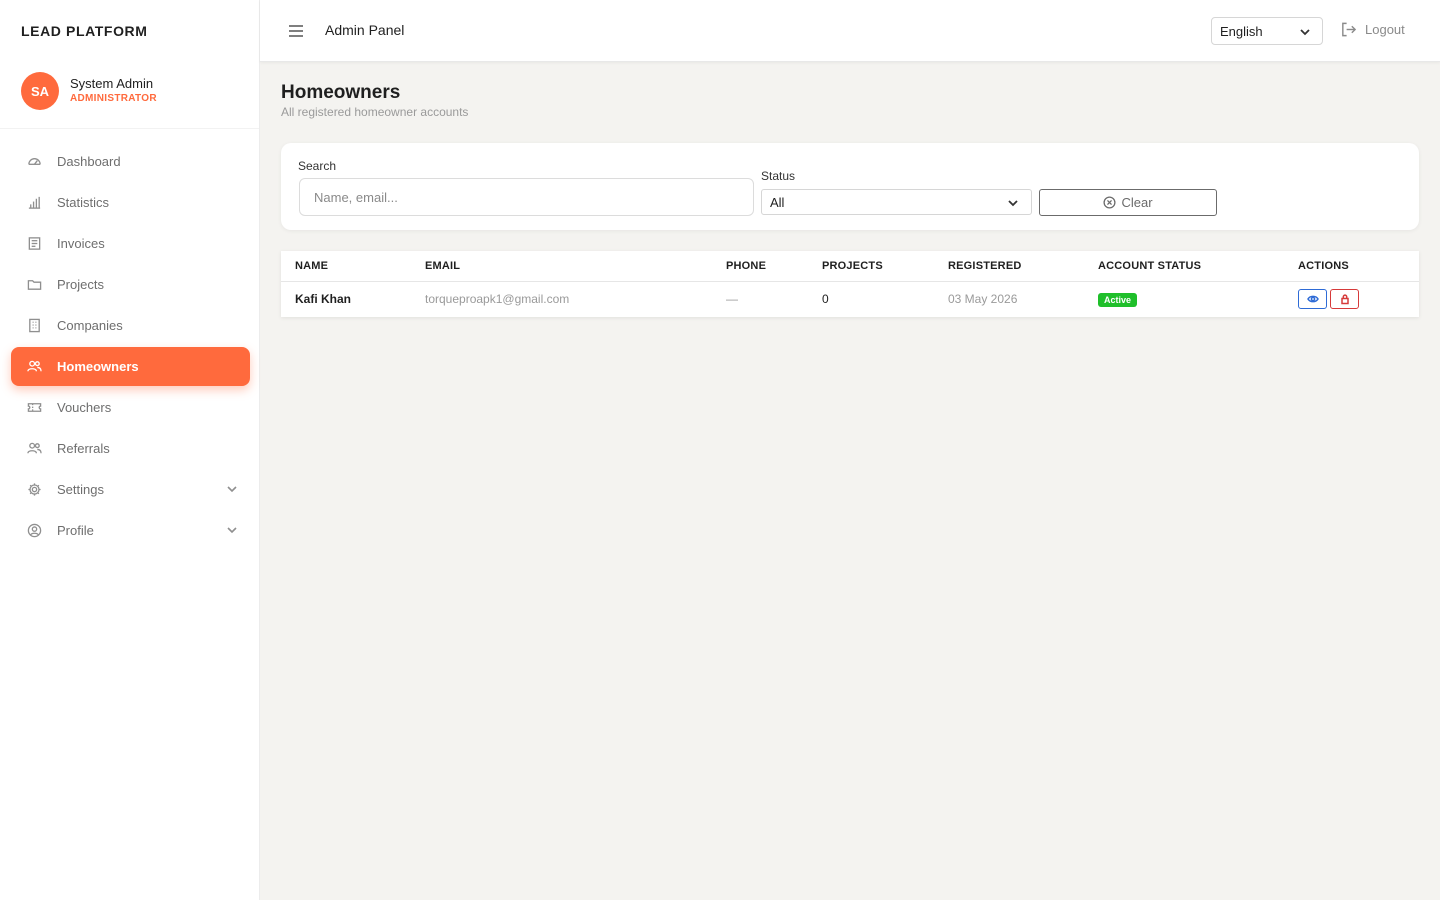  Describe the element at coordinates (130, 489) in the screenshot. I see `sidebar-item-settings: Settings` at that location.